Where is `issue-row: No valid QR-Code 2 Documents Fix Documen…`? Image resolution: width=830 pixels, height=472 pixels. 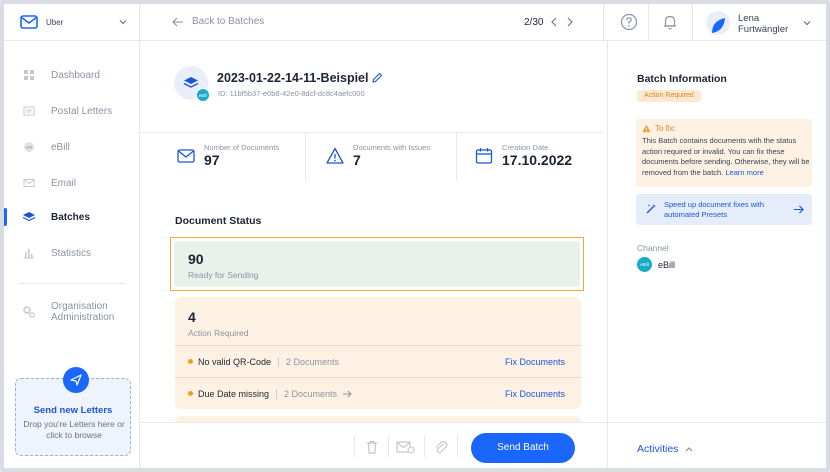 issue-row: No valid QR-Code 2 Documents Fix Documen… is located at coordinates (378, 361).